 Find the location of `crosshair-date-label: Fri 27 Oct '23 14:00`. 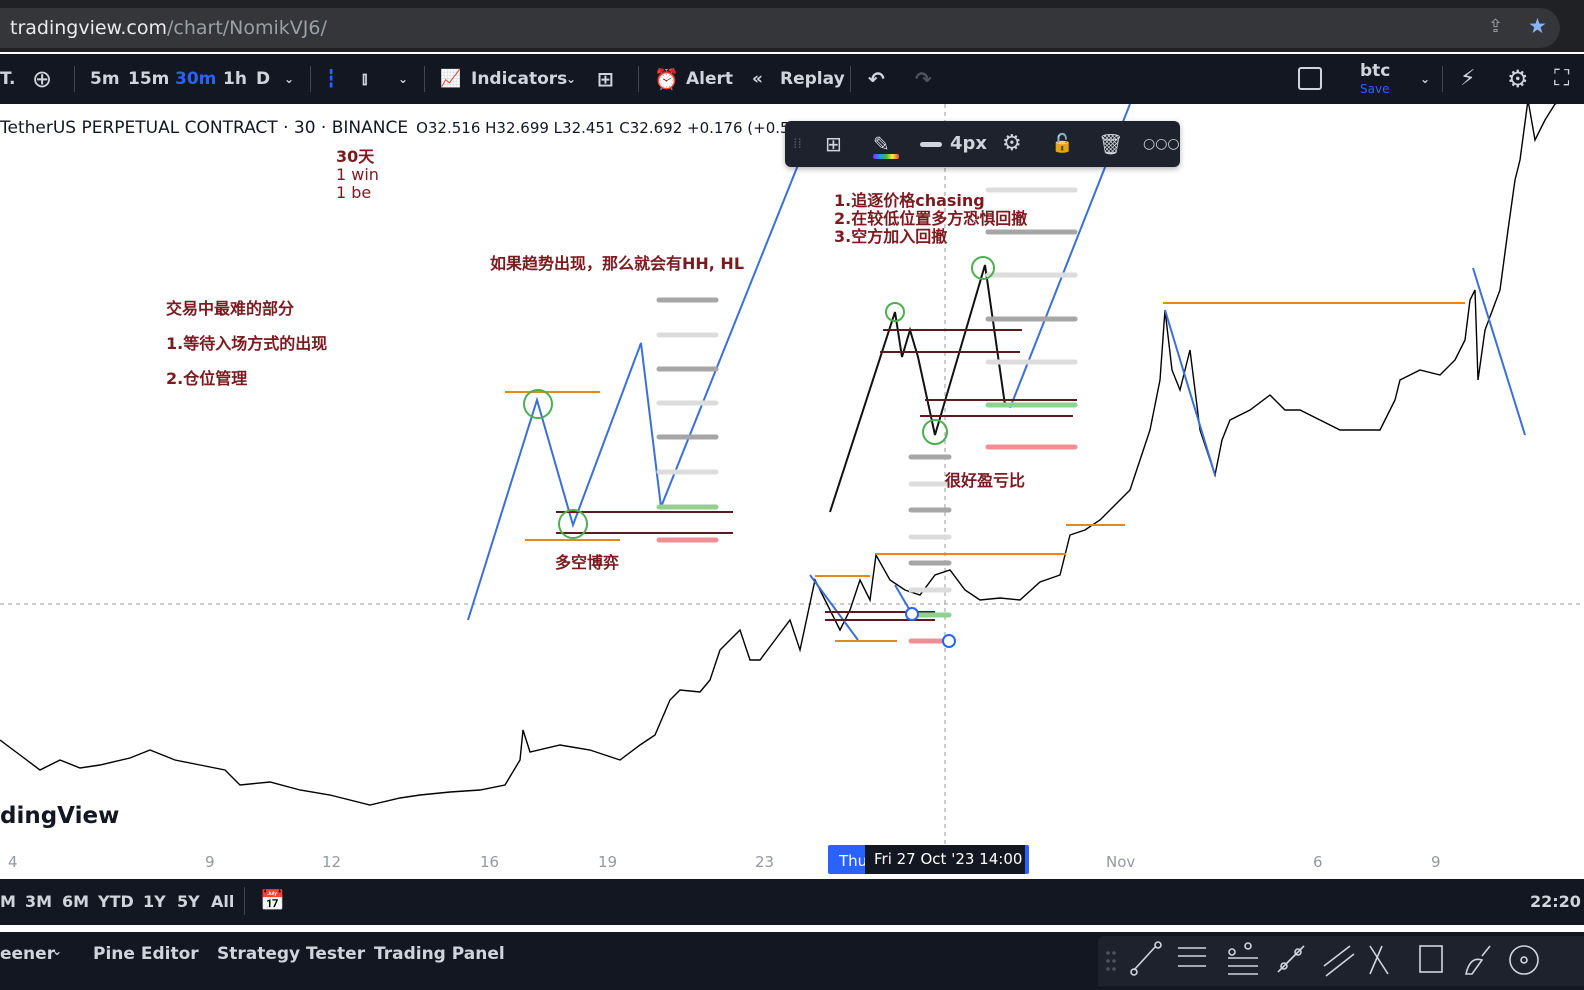

crosshair-date-label: Fri 27 Oct '23 14:00 is located at coordinates (945, 859).